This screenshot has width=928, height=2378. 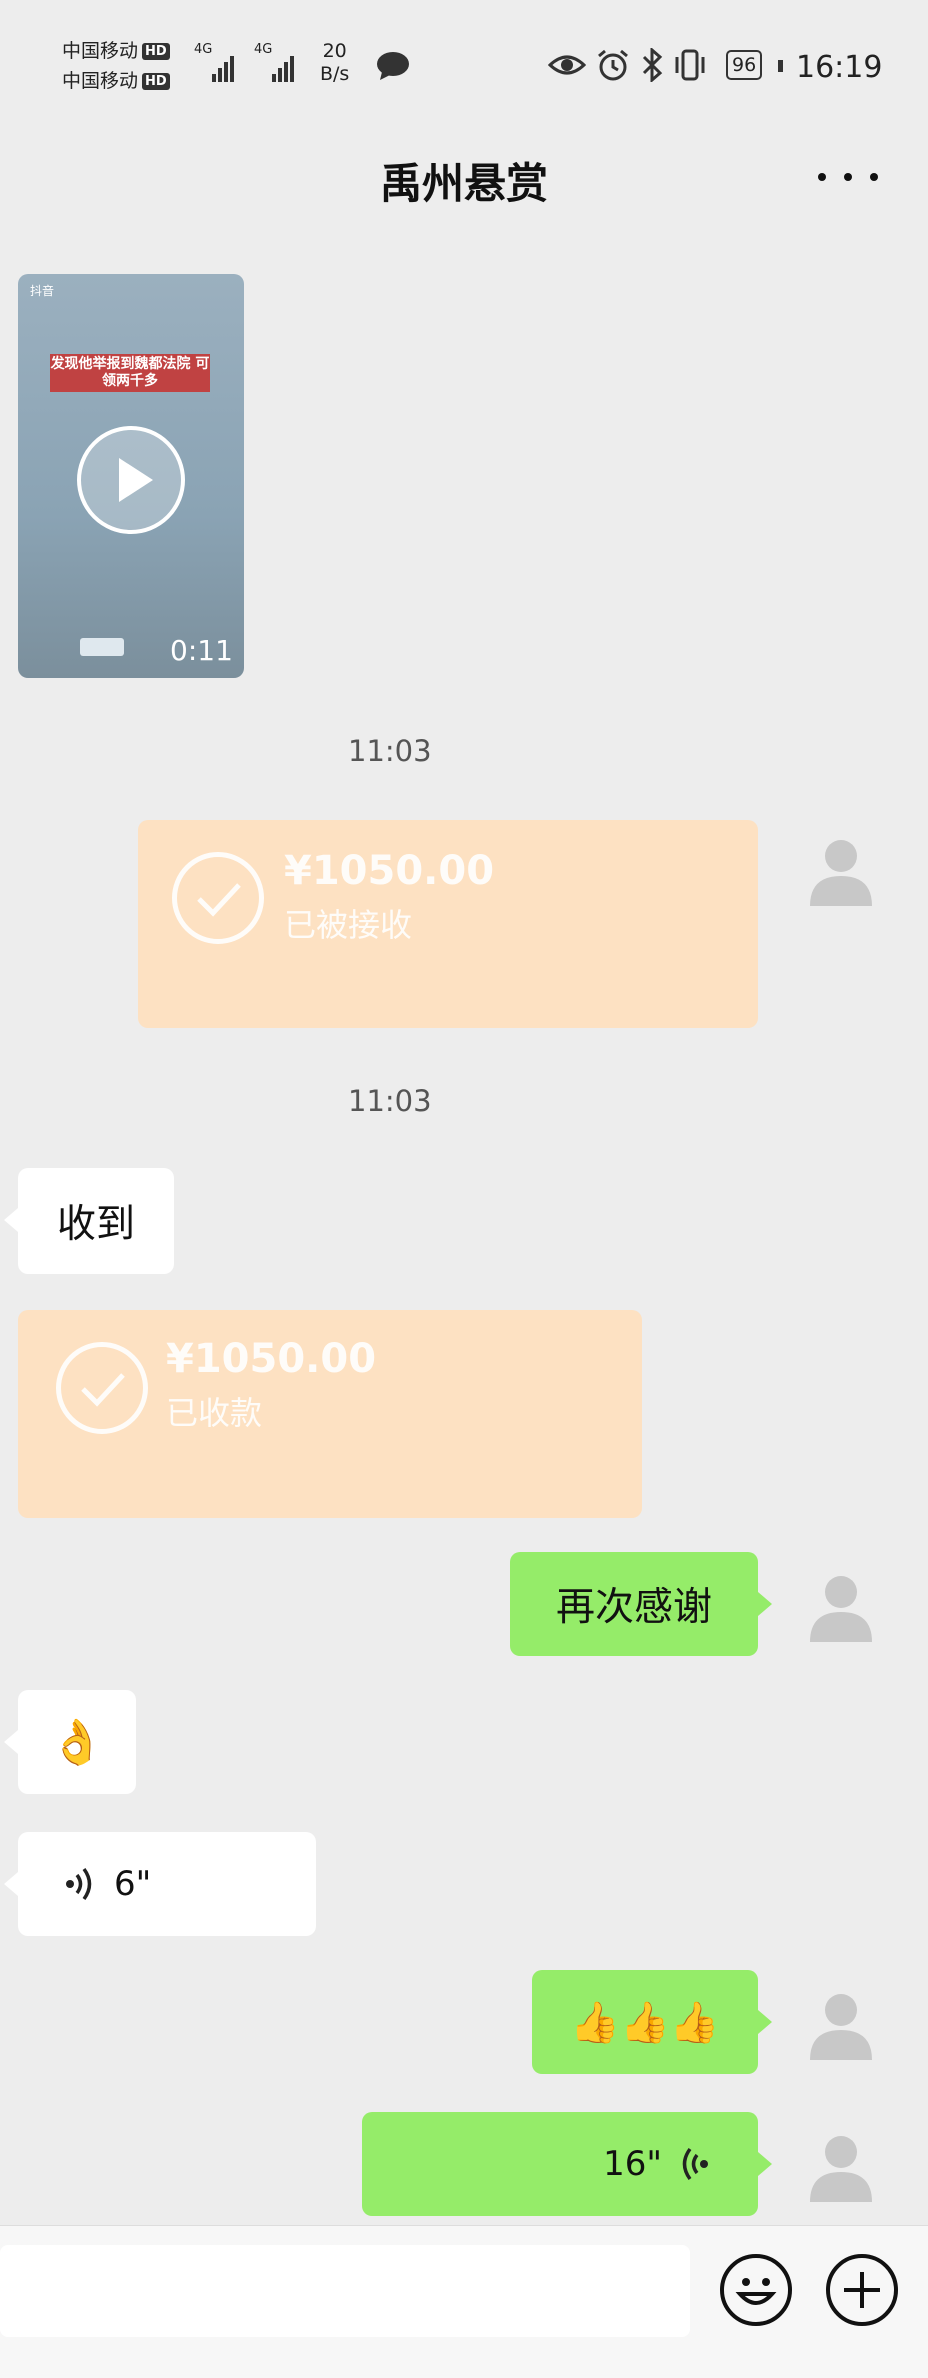 I want to click on watermark-logo, so click(x=102, y=647).